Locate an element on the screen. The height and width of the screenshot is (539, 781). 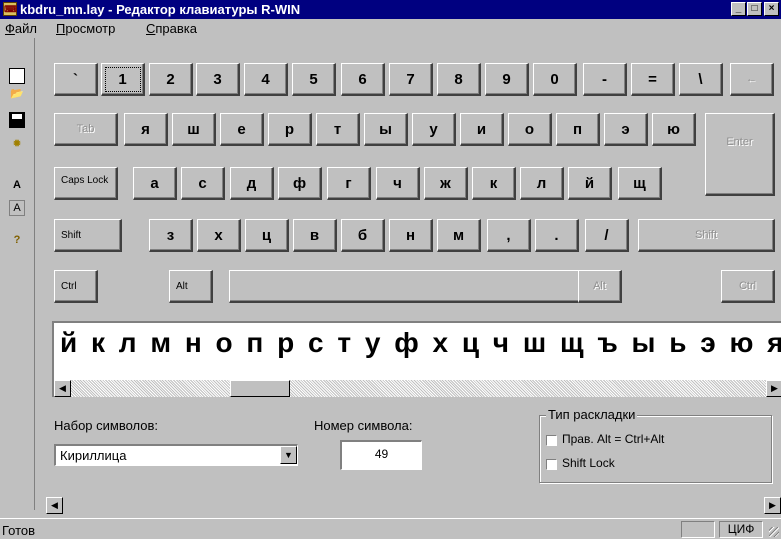
menu-help: Справка is located at coordinates (171, 28).